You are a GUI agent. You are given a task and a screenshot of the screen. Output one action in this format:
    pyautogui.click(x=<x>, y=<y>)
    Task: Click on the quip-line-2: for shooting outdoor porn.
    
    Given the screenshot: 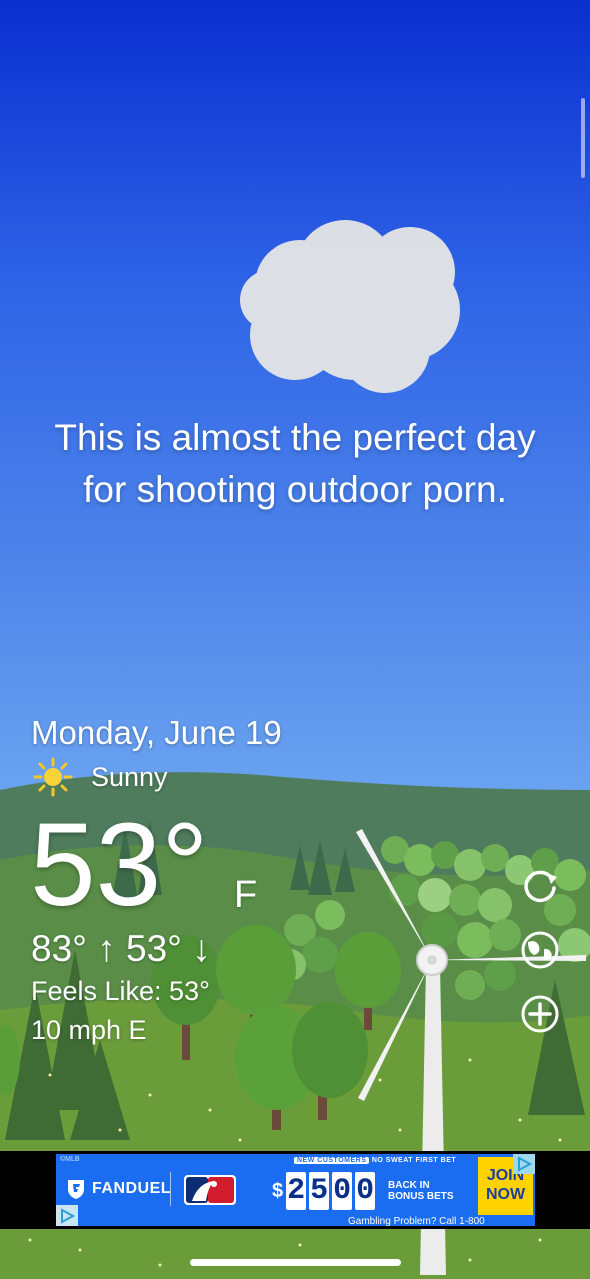 What is the action you would take?
    pyautogui.click(x=295, y=489)
    